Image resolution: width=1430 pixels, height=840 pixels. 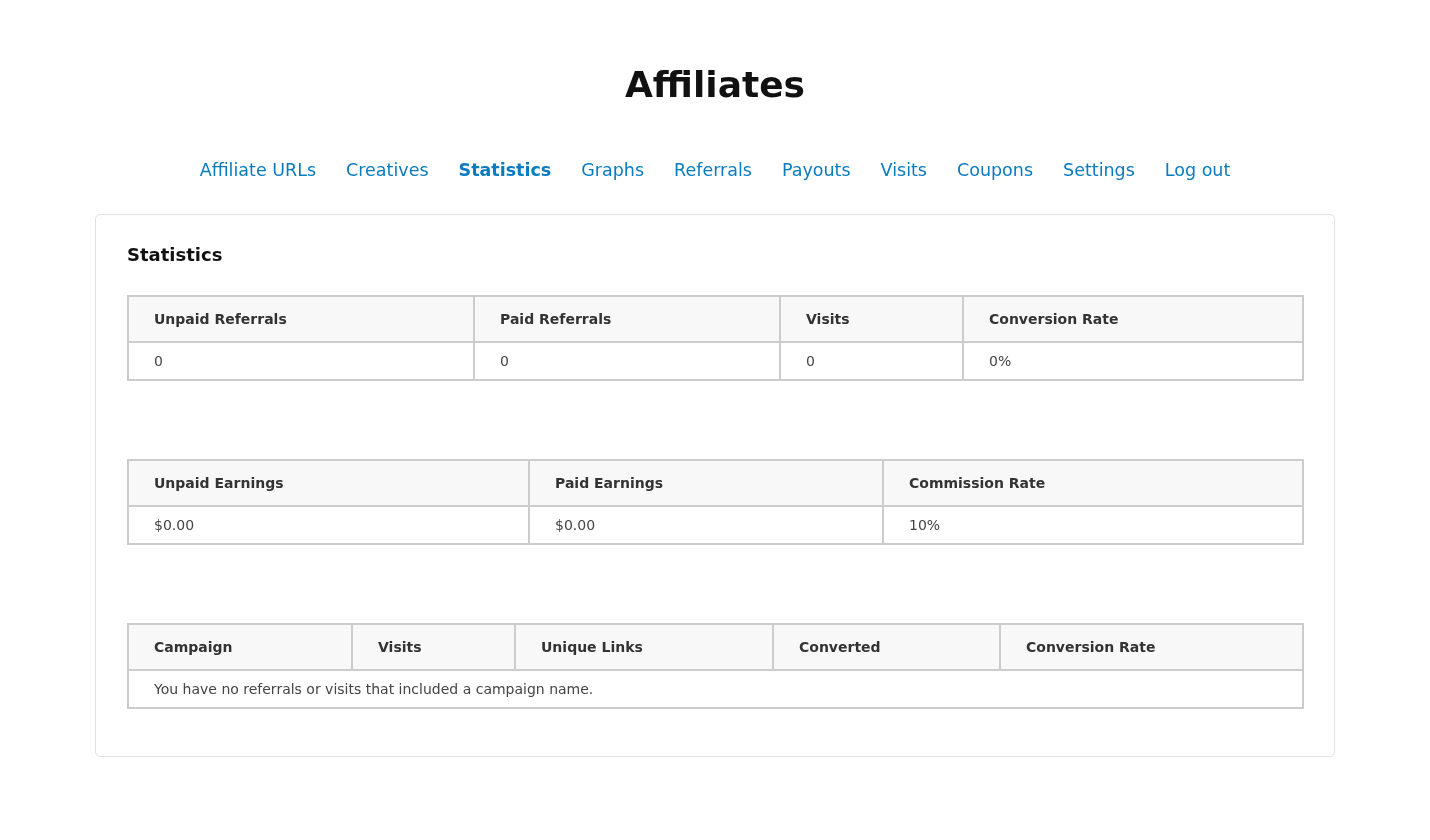 What do you see at coordinates (505, 170) in the screenshot?
I see `nav-link: Statistics` at bounding box center [505, 170].